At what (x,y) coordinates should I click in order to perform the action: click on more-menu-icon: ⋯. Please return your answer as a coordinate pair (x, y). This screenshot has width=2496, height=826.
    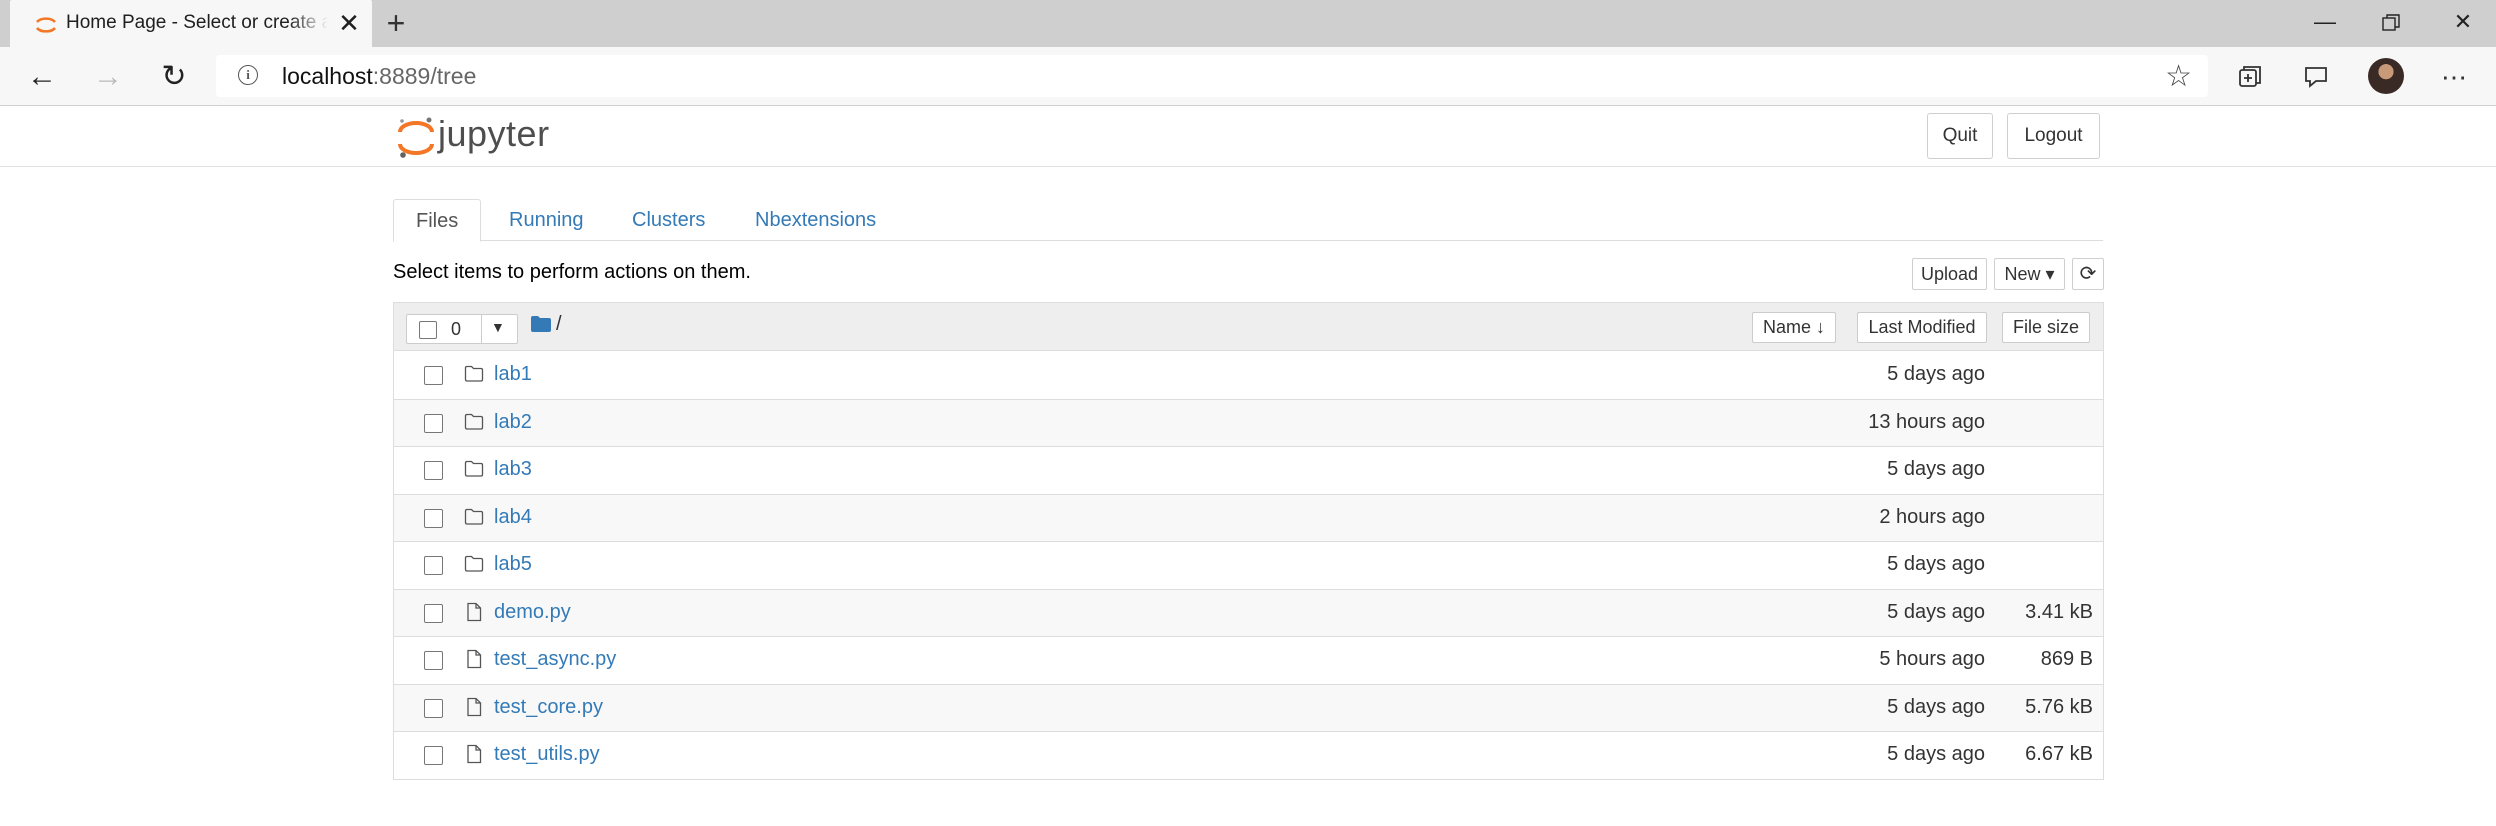
    Looking at the image, I should click on (2454, 77).